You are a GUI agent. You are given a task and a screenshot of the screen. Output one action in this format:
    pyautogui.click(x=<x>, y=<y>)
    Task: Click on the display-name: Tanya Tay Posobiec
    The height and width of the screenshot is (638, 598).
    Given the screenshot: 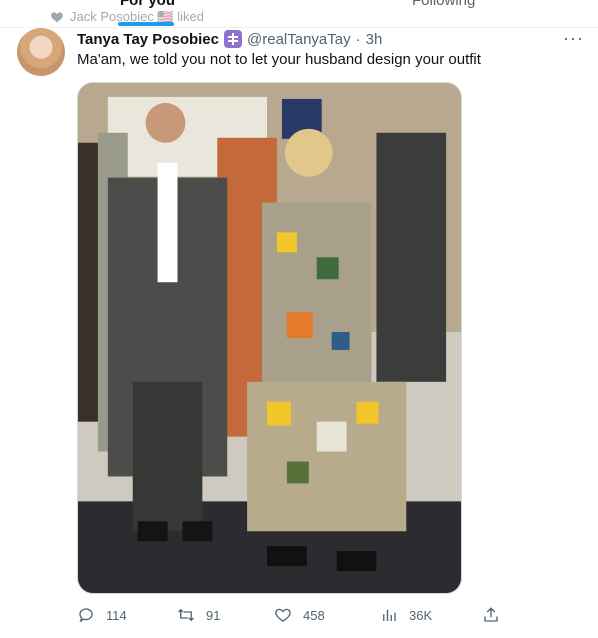 What is the action you would take?
    pyautogui.click(x=148, y=39)
    